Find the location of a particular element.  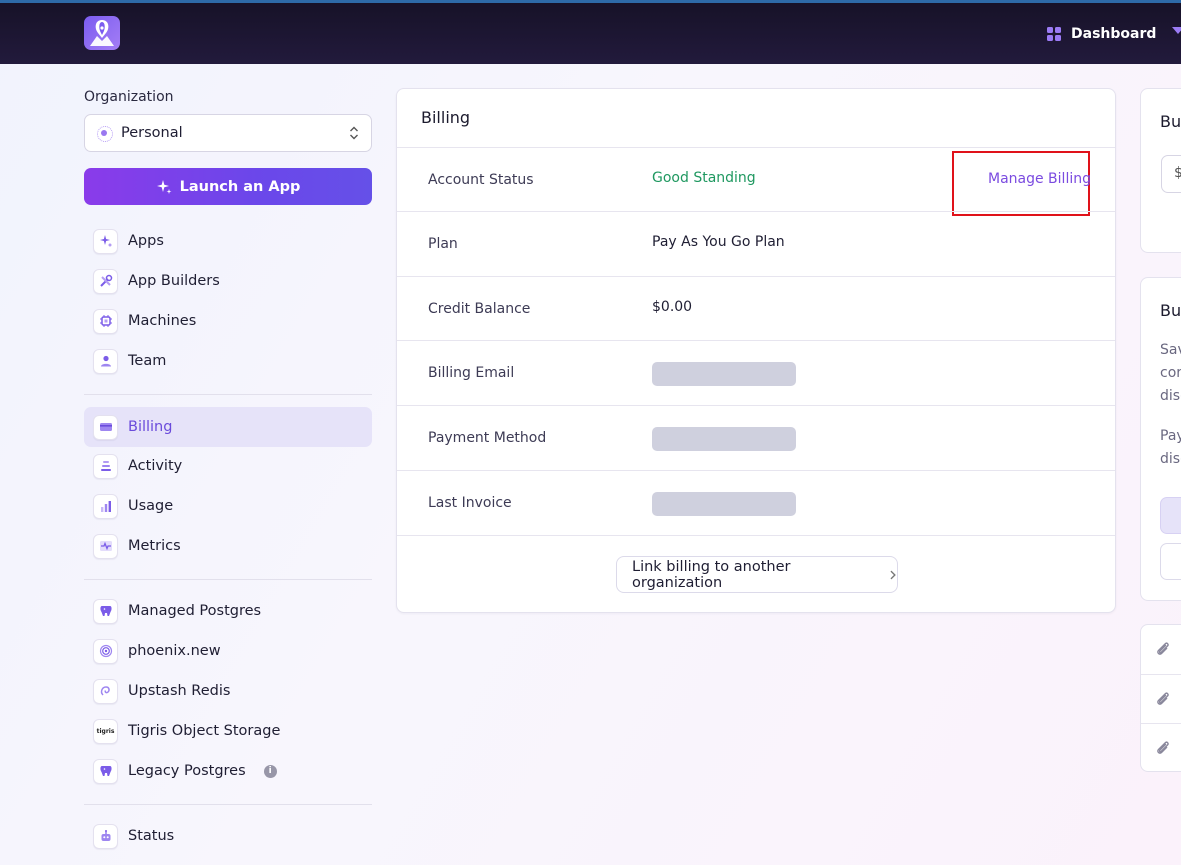

sidebar-item-team: Team is located at coordinates (228, 361).